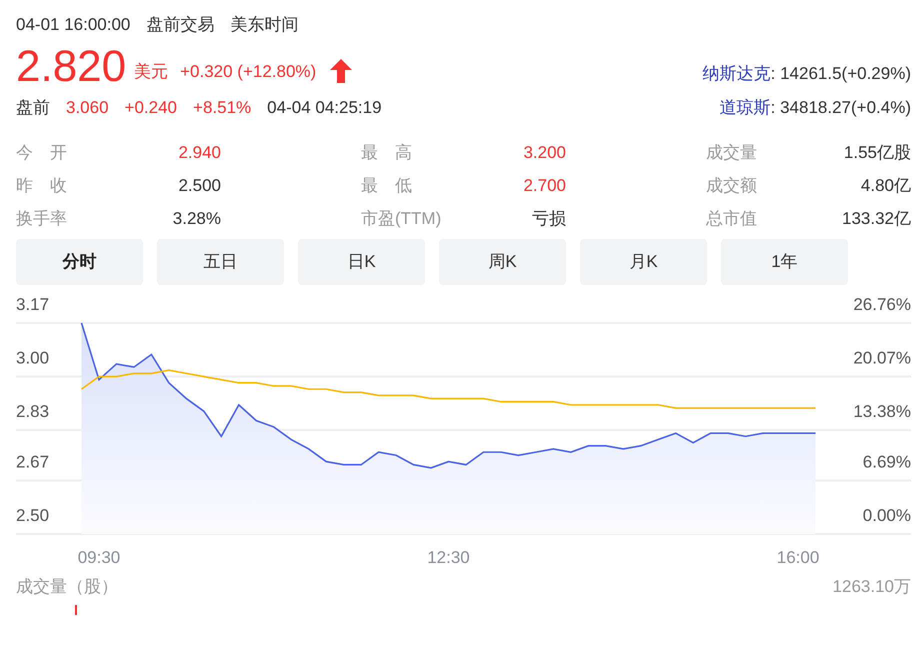  I want to click on chart-tab: 周K, so click(502, 262).